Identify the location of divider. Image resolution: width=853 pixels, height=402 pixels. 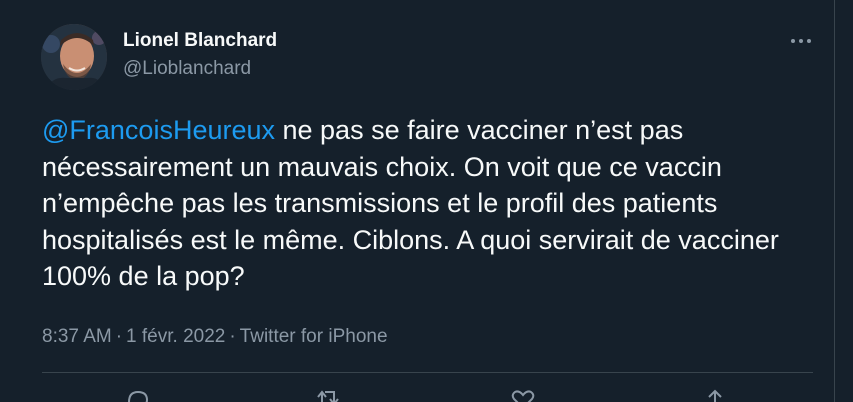
(427, 372).